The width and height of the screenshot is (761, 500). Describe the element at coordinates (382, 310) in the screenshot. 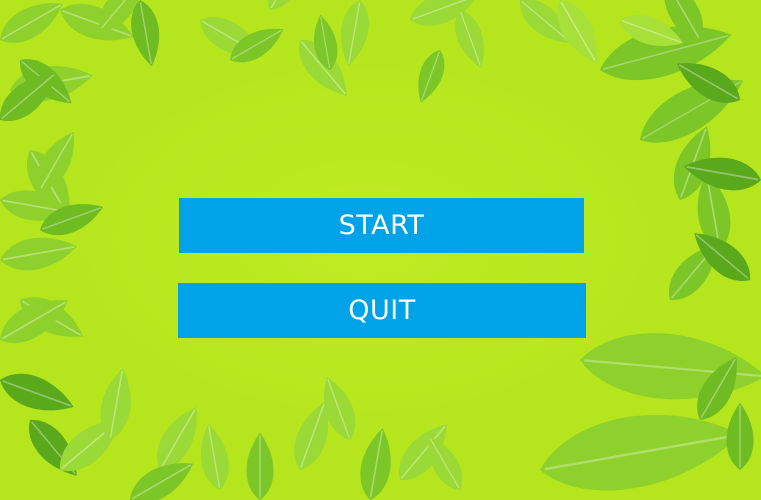

I see `quit-button: QUIT` at that location.